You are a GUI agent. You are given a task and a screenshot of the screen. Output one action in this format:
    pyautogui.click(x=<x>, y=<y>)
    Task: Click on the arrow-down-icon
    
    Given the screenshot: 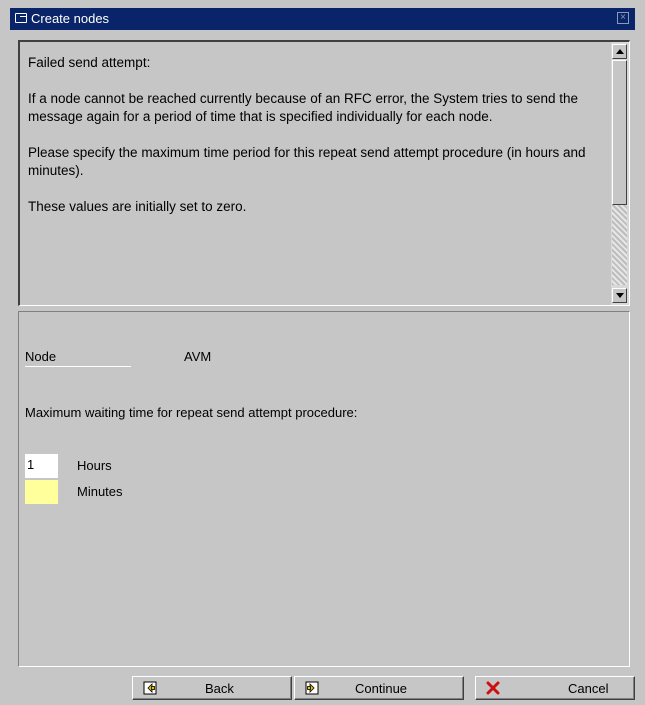 What is the action you would take?
    pyautogui.click(x=620, y=295)
    